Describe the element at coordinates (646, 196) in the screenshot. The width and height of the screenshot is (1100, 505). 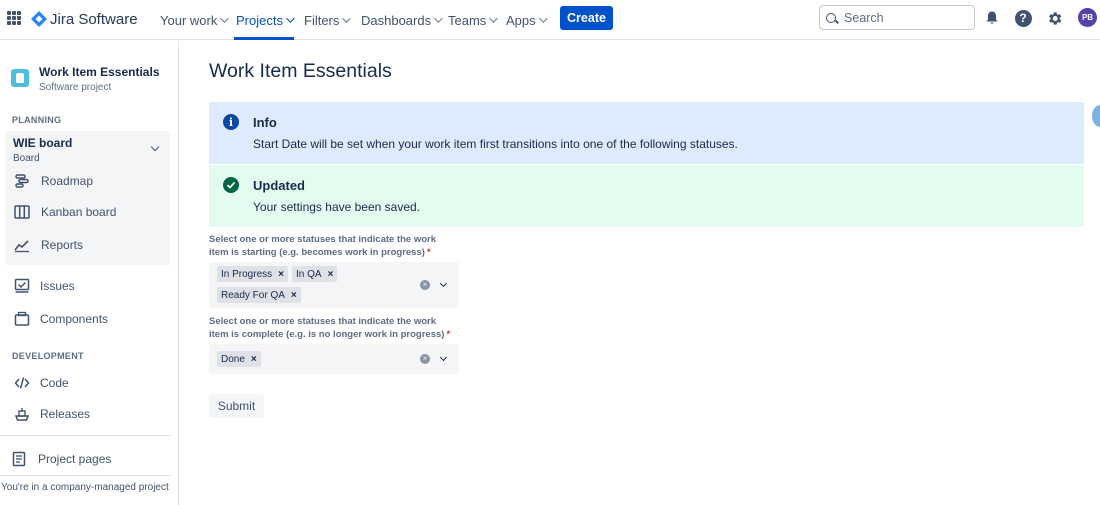
I see `success-message: Updated Your settings have been saved.` at that location.